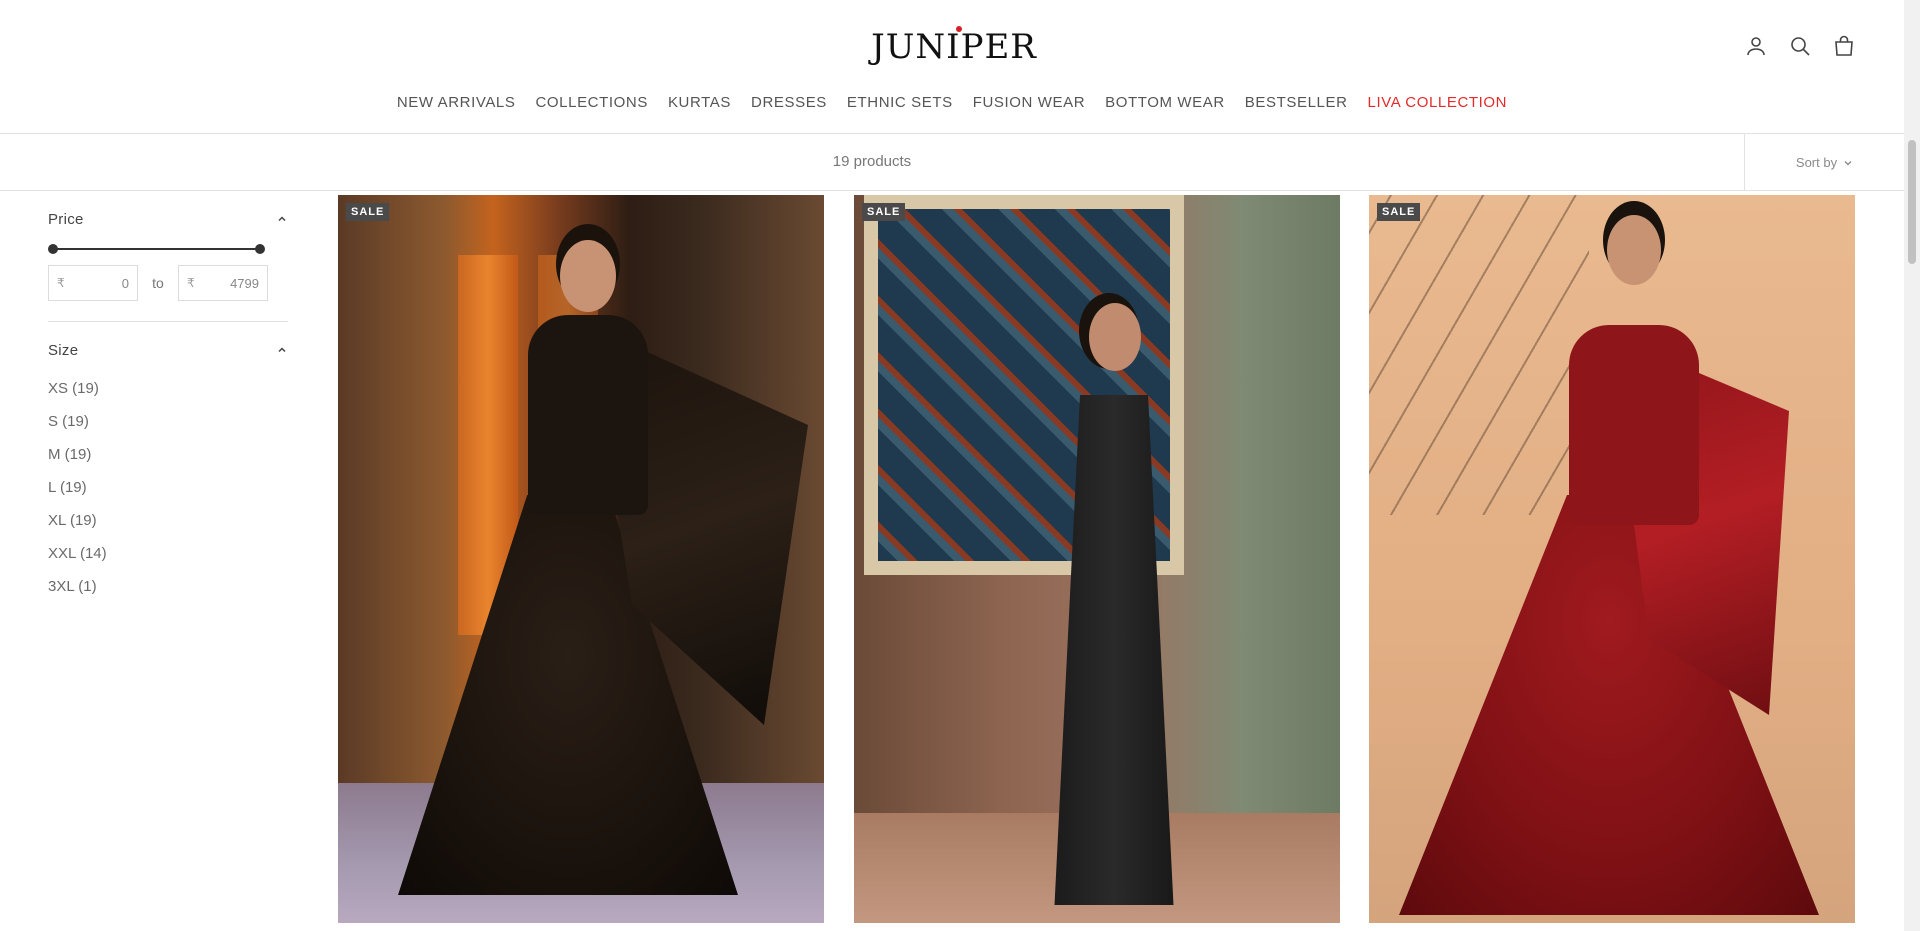 Image resolution: width=1920 pixels, height=931 pixels. What do you see at coordinates (699, 102) in the screenshot?
I see `nav-kurtas: KURTAS` at bounding box center [699, 102].